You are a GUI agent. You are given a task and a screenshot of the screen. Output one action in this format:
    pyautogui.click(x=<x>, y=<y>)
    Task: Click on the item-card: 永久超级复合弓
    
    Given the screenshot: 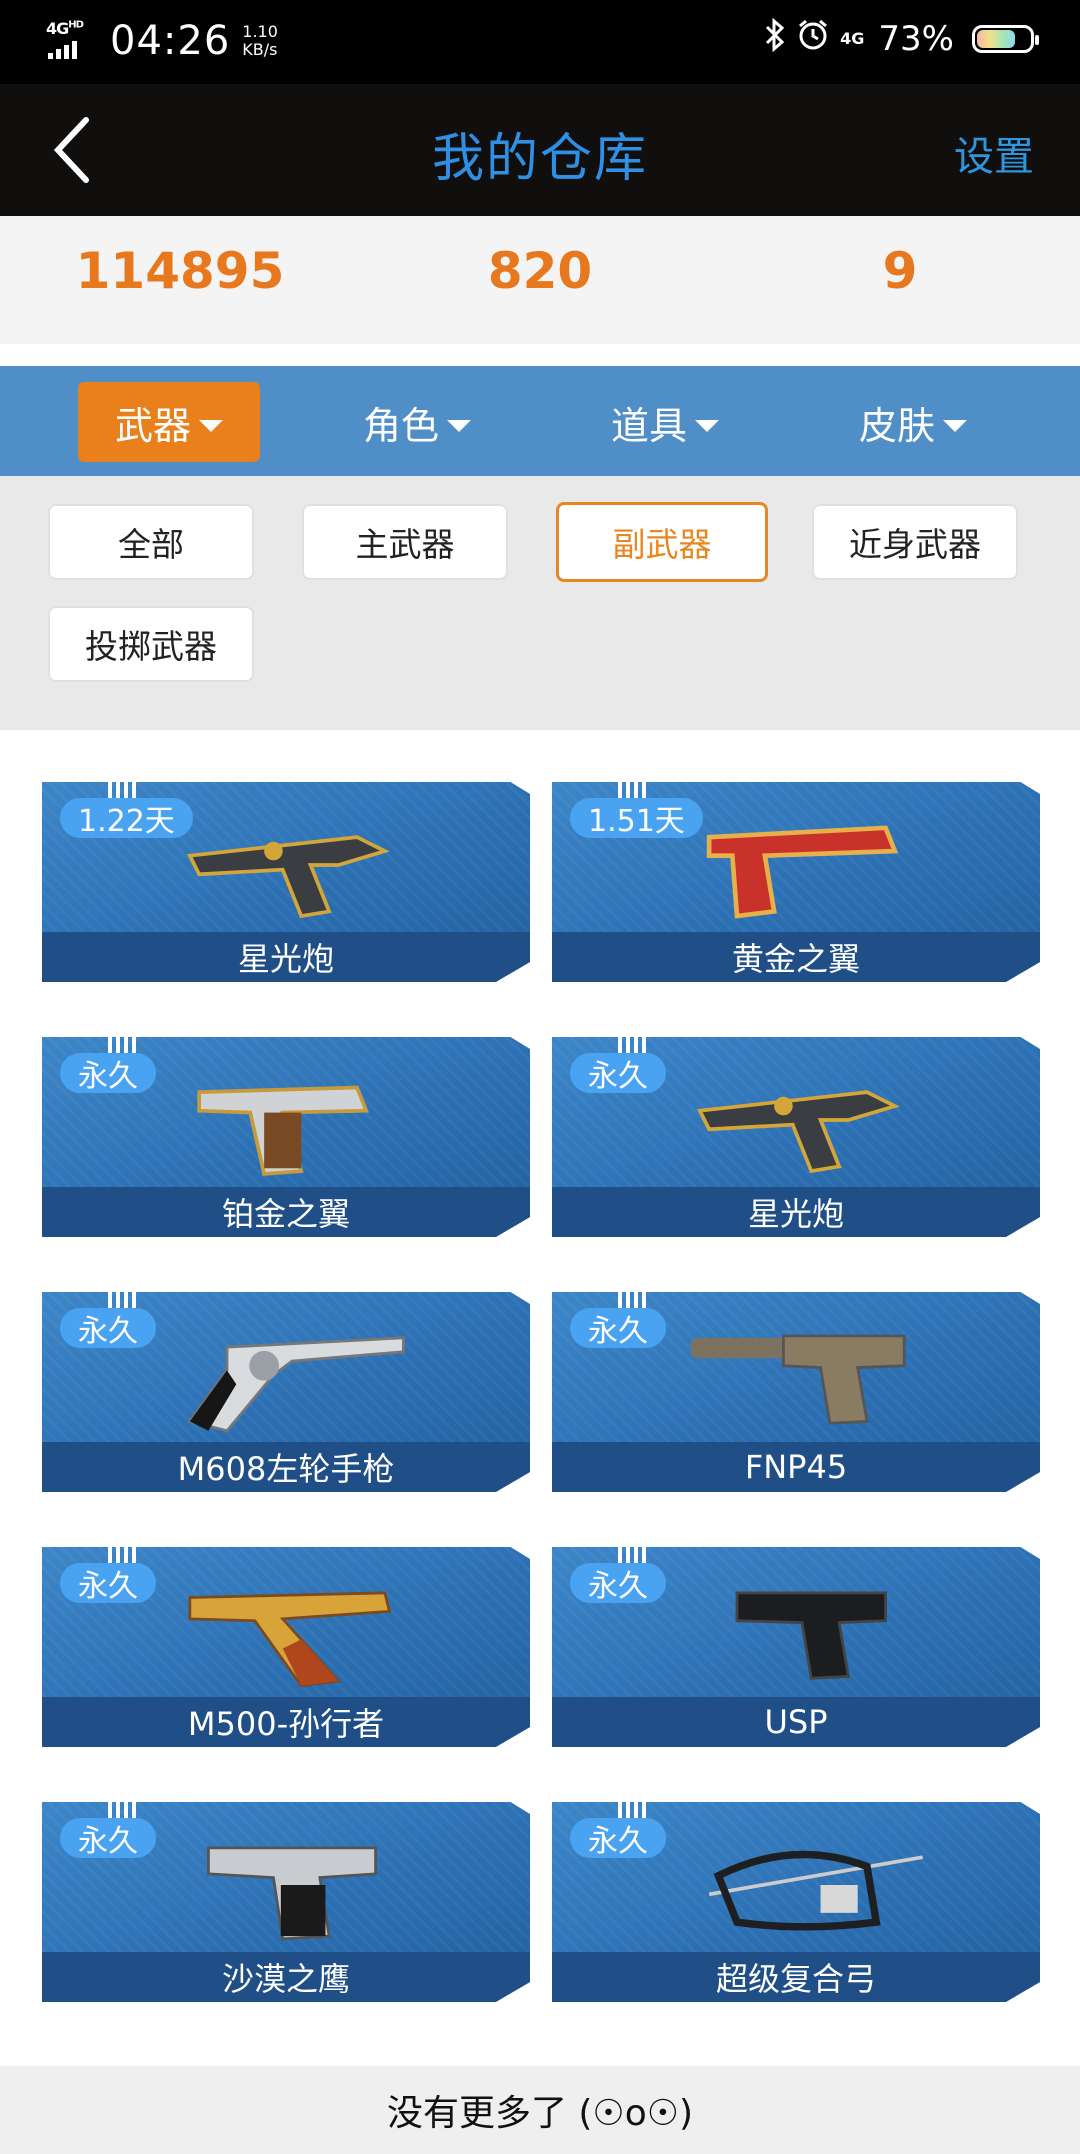 What is the action you would take?
    pyautogui.click(x=796, y=1902)
    